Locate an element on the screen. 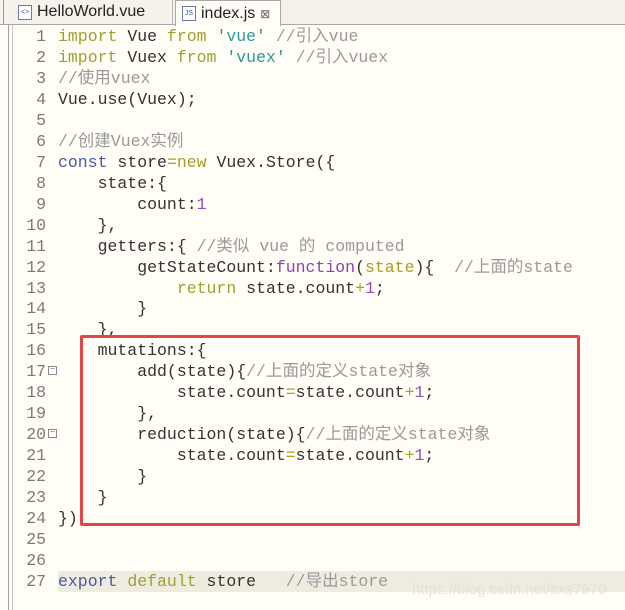 The height and width of the screenshot is (610, 625). line-number: 10 is located at coordinates (36, 225).